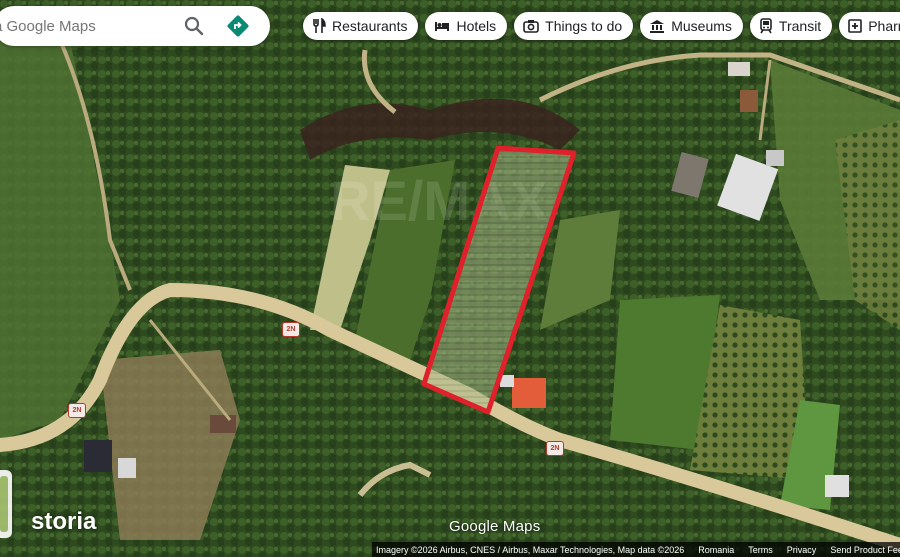 The width and height of the screenshot is (900, 557). Describe the element at coordinates (855, 26) in the screenshot. I see `pharmacy-icon` at that location.